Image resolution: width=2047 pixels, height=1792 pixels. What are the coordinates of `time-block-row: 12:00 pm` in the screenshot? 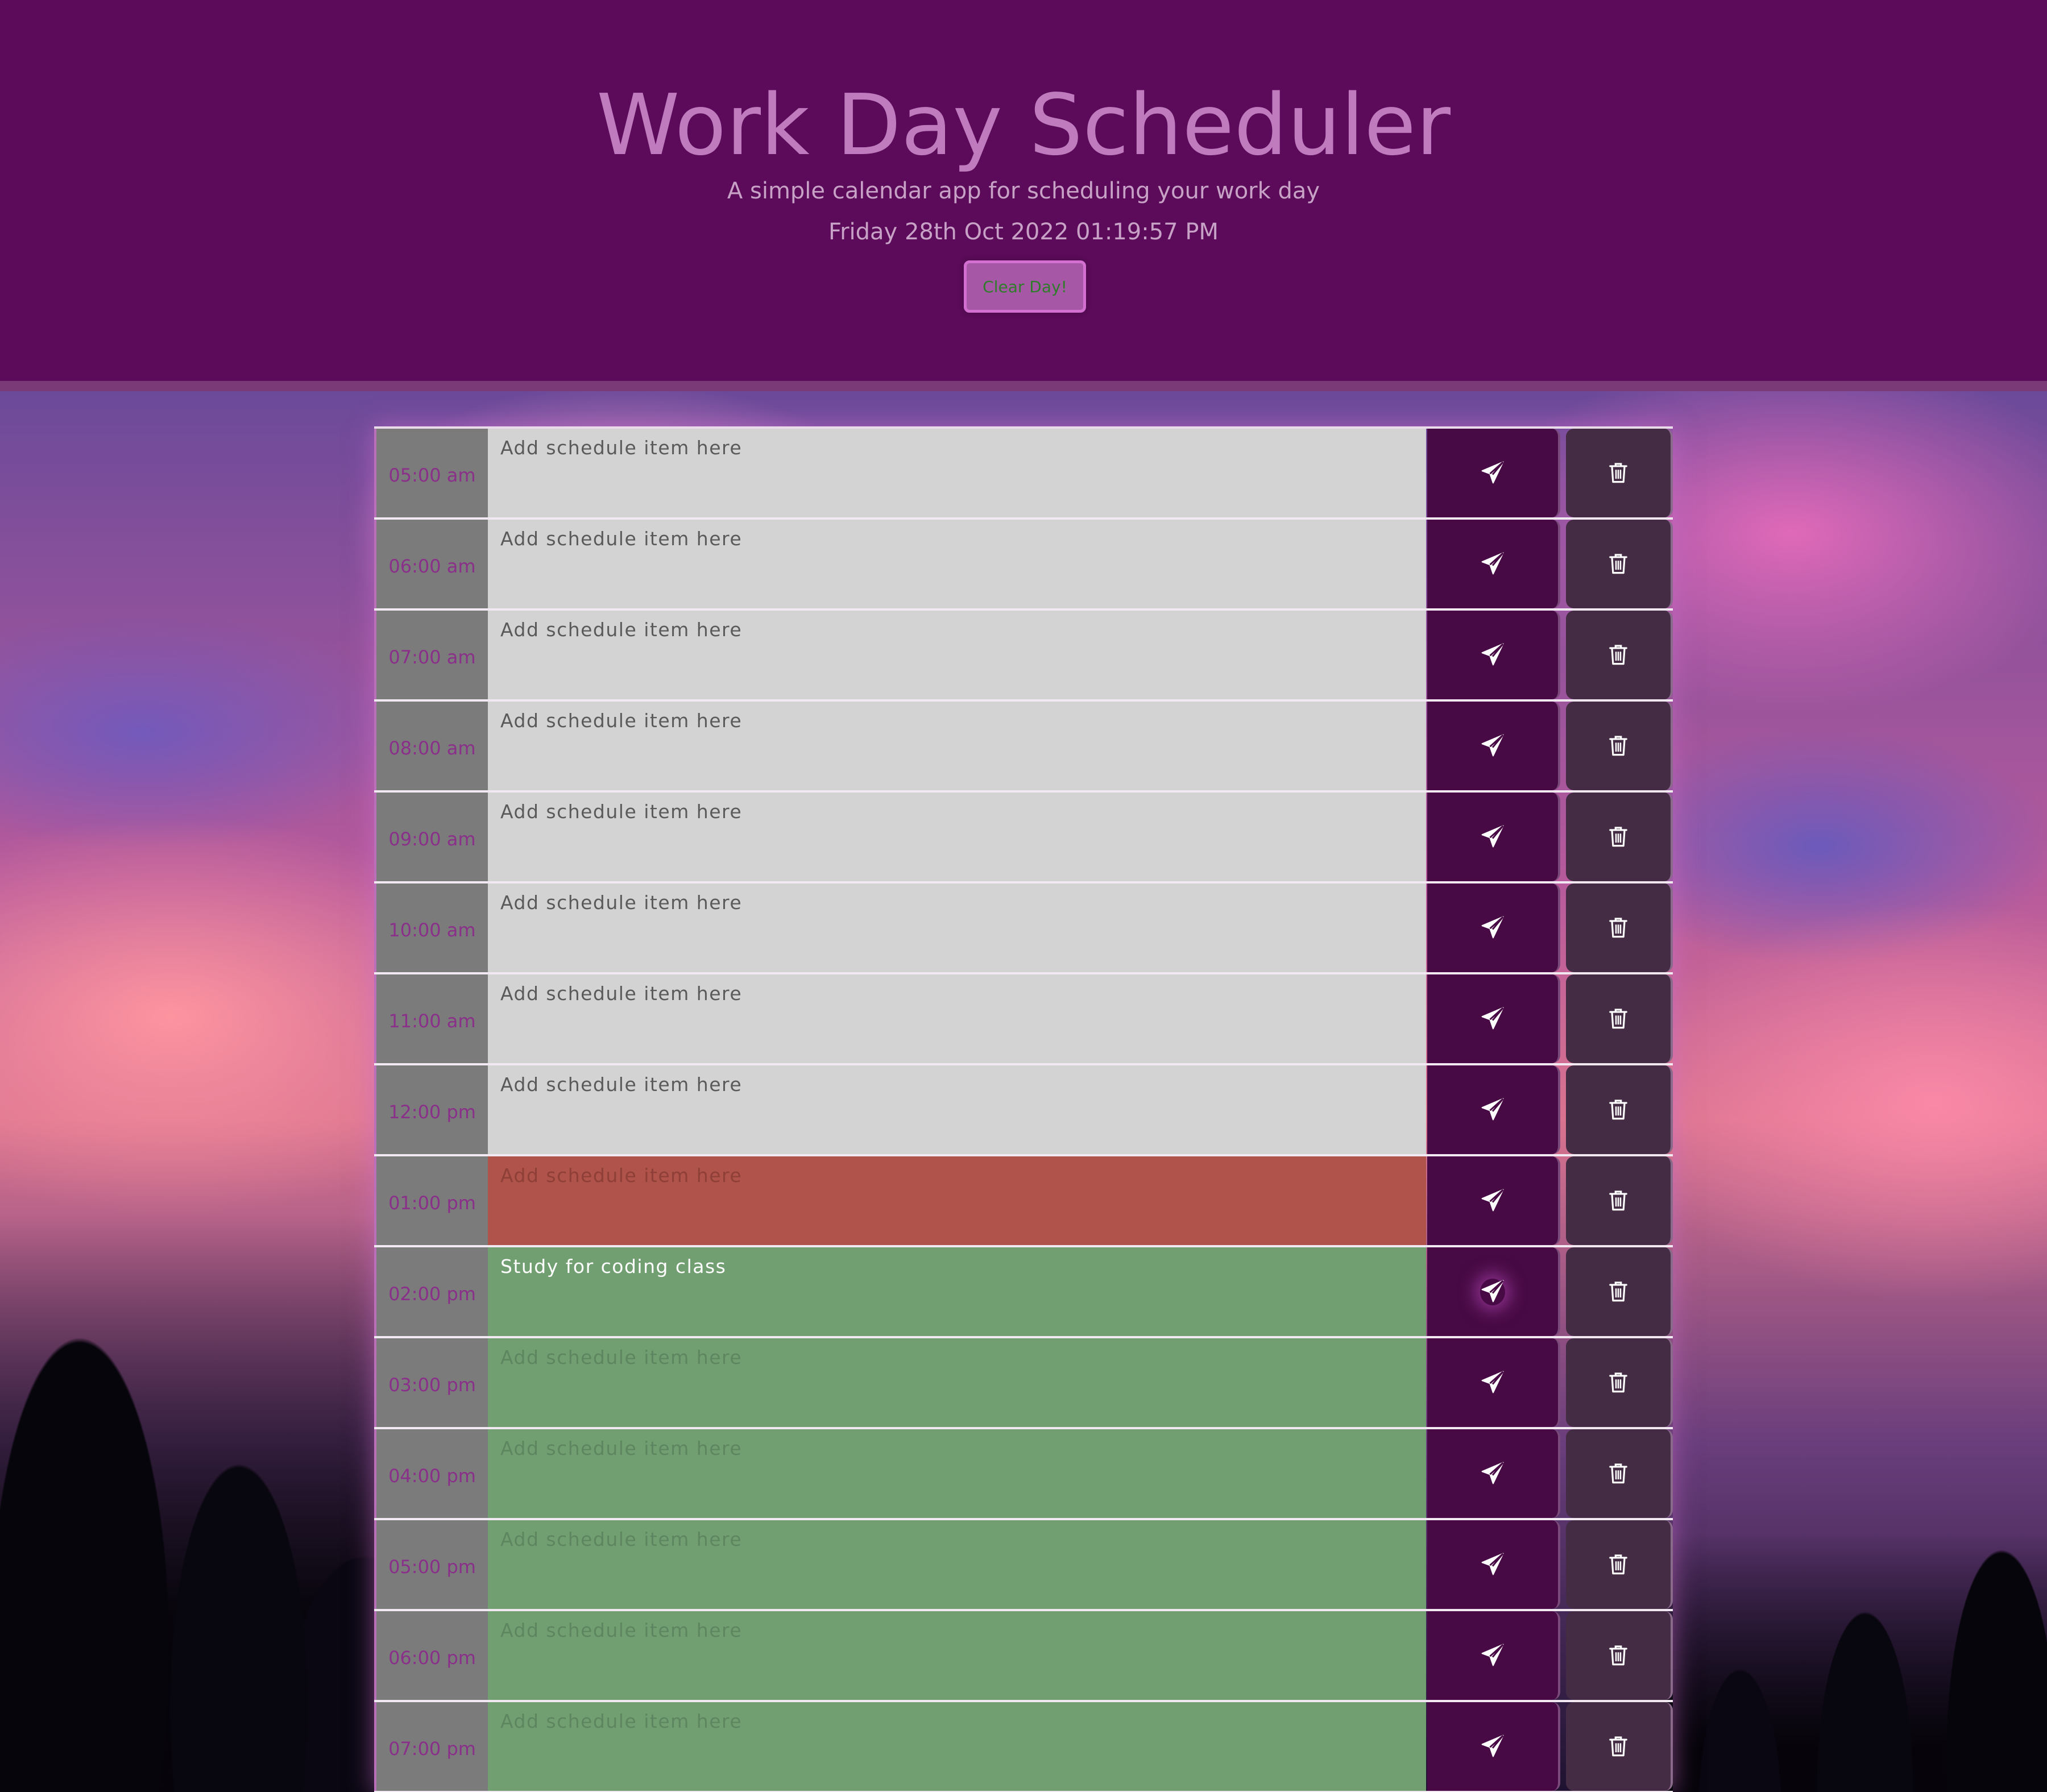 It's located at (1023, 1110).